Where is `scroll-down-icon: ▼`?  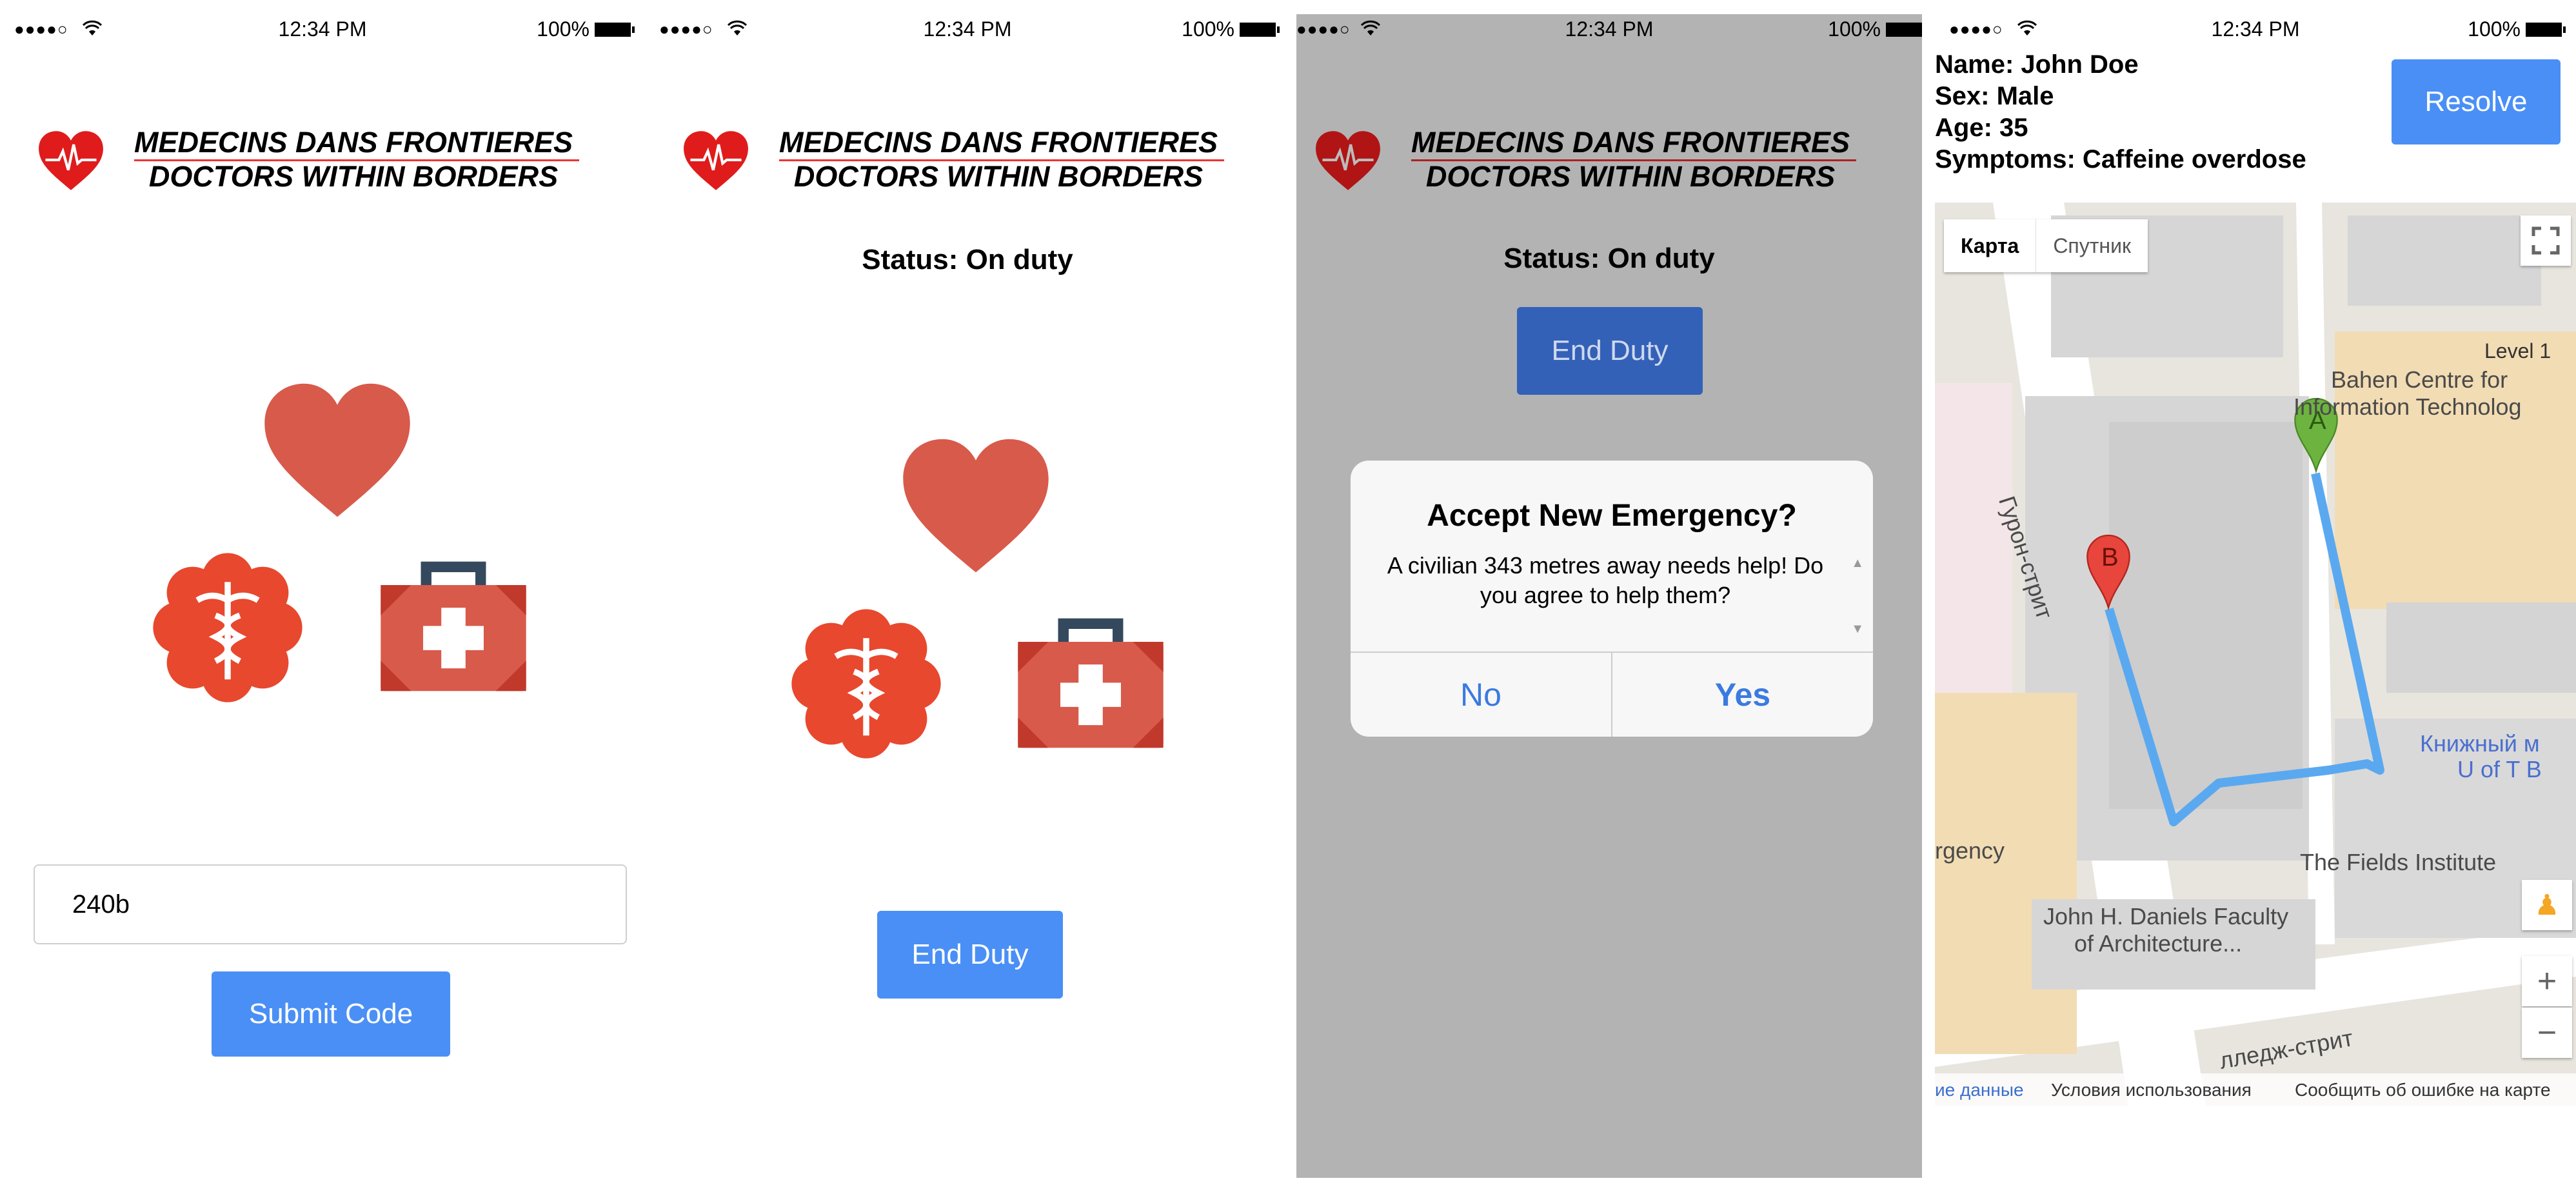
scroll-down-icon: ▼ is located at coordinates (1857, 629).